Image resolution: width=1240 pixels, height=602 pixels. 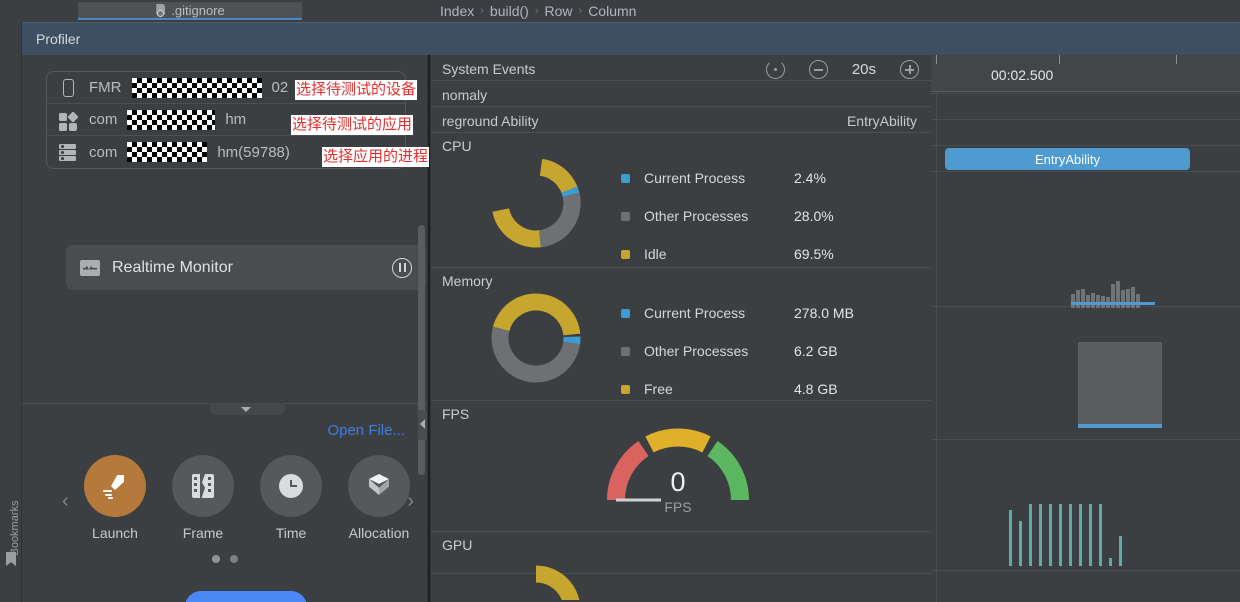 What do you see at coordinates (402, 267) in the screenshot?
I see `pause-icon` at bounding box center [402, 267].